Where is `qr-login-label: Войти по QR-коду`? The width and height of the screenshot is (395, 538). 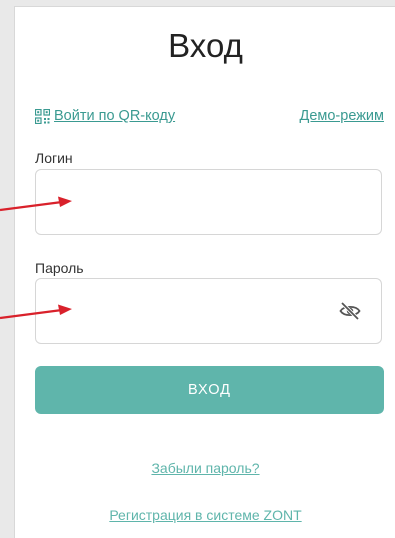
qr-login-label: Войти по QR-коду is located at coordinates (115, 116).